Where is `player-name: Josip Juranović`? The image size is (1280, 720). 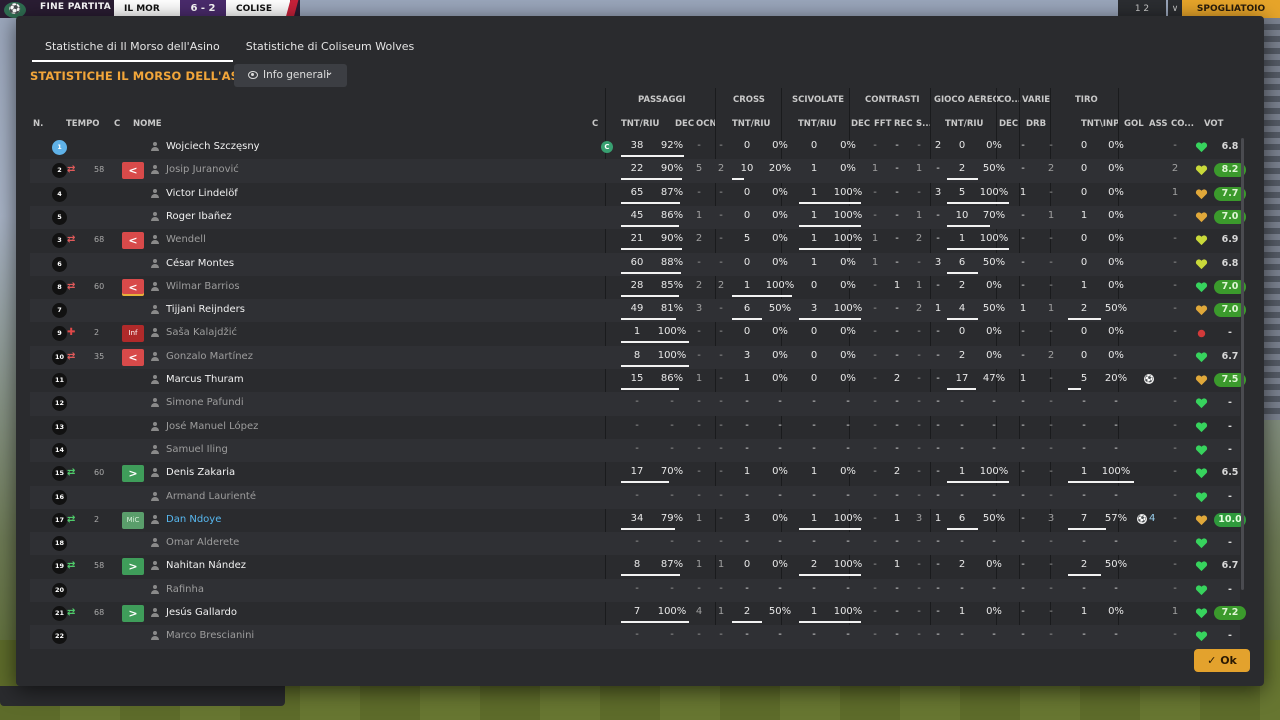
player-name: Josip Juranović is located at coordinates (202, 169).